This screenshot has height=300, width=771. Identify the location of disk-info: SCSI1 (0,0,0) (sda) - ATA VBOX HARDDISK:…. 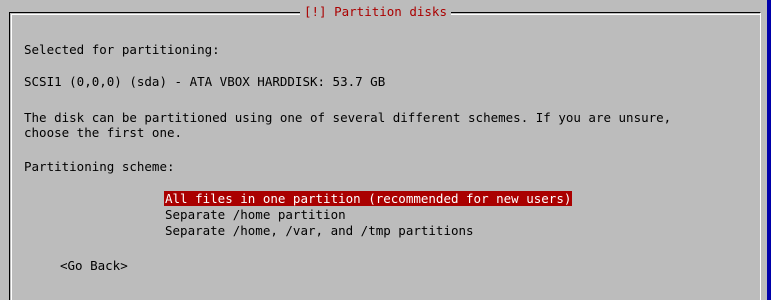
(205, 81).